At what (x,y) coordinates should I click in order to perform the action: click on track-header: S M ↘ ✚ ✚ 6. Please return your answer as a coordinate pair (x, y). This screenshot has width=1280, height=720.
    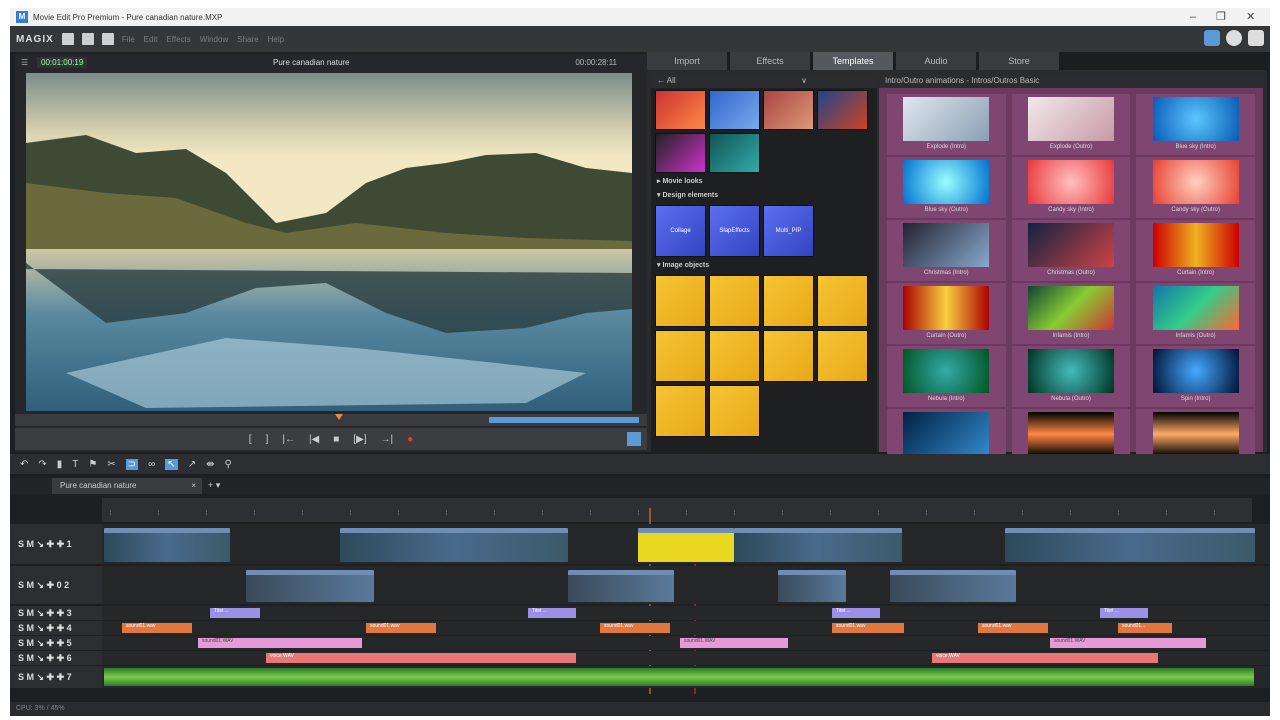
    Looking at the image, I should click on (56, 658).